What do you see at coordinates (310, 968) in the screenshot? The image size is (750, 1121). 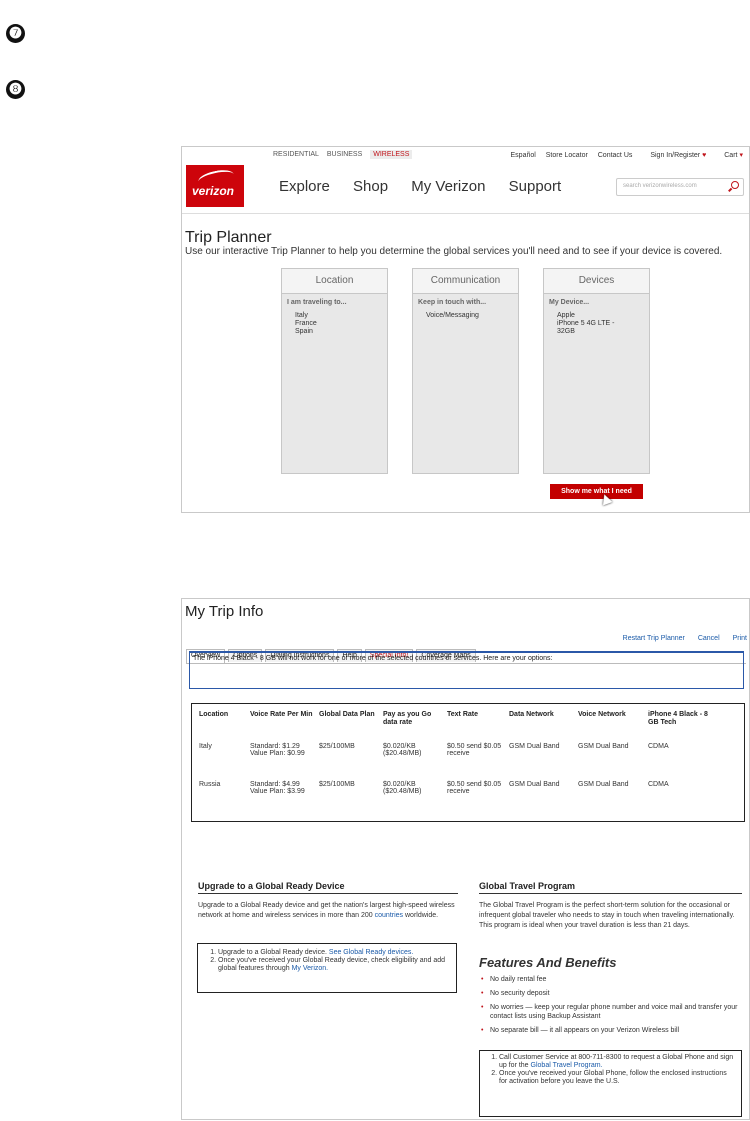 I see `my-verizon-link: My Verizon.` at bounding box center [310, 968].